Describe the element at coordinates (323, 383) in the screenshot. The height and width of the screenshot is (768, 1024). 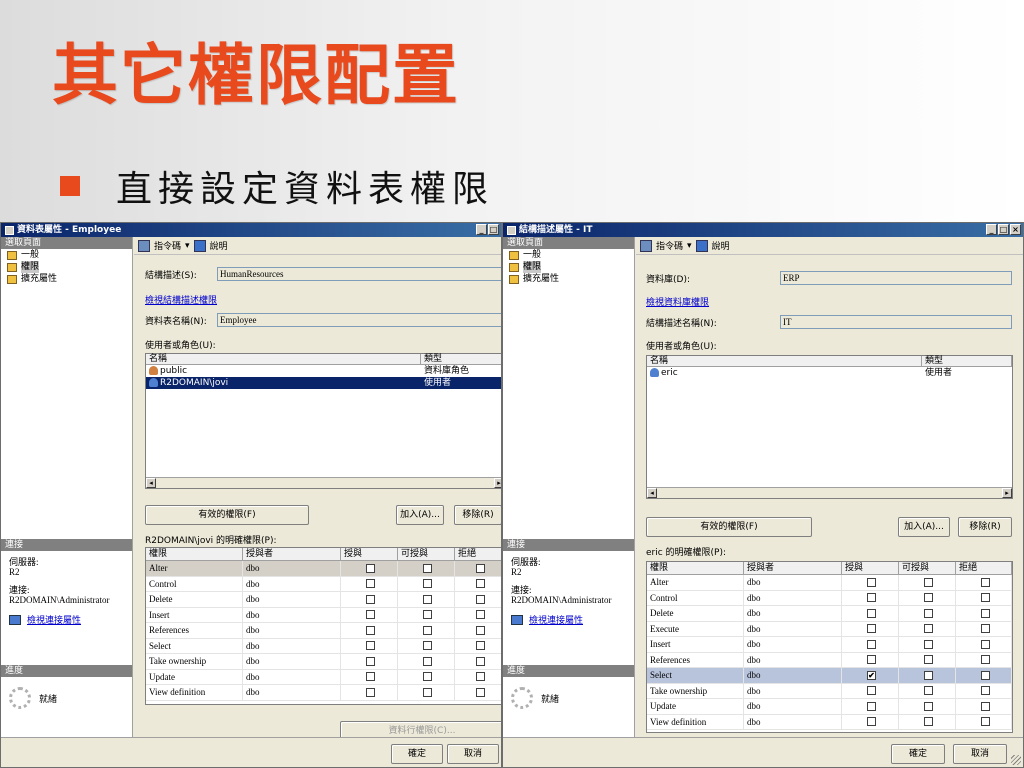
I see `list-item: R2DOMAIN\jovi 使用者` at that location.